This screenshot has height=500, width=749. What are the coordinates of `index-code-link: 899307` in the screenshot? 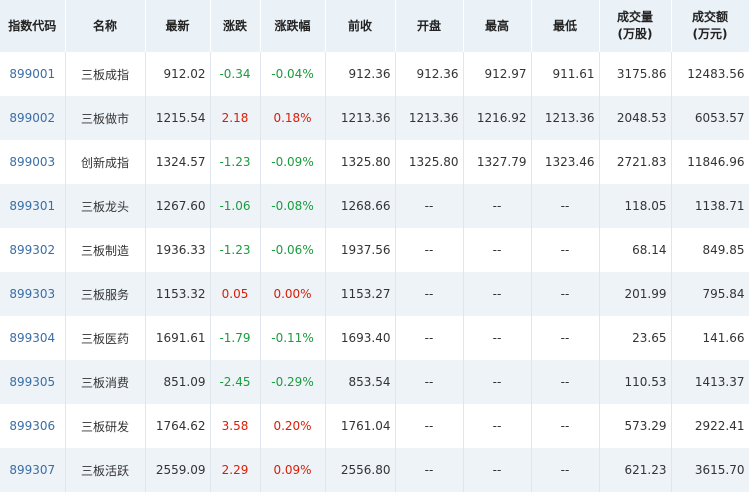 It's located at (33, 470).